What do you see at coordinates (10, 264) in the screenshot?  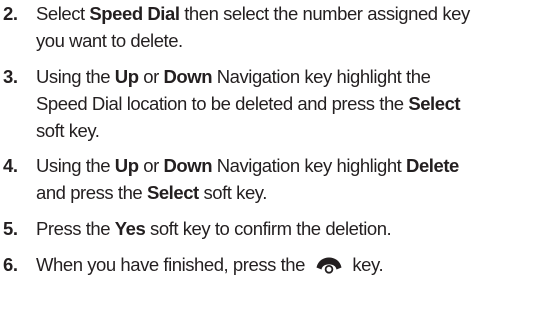 I see `step-number: 6.` at bounding box center [10, 264].